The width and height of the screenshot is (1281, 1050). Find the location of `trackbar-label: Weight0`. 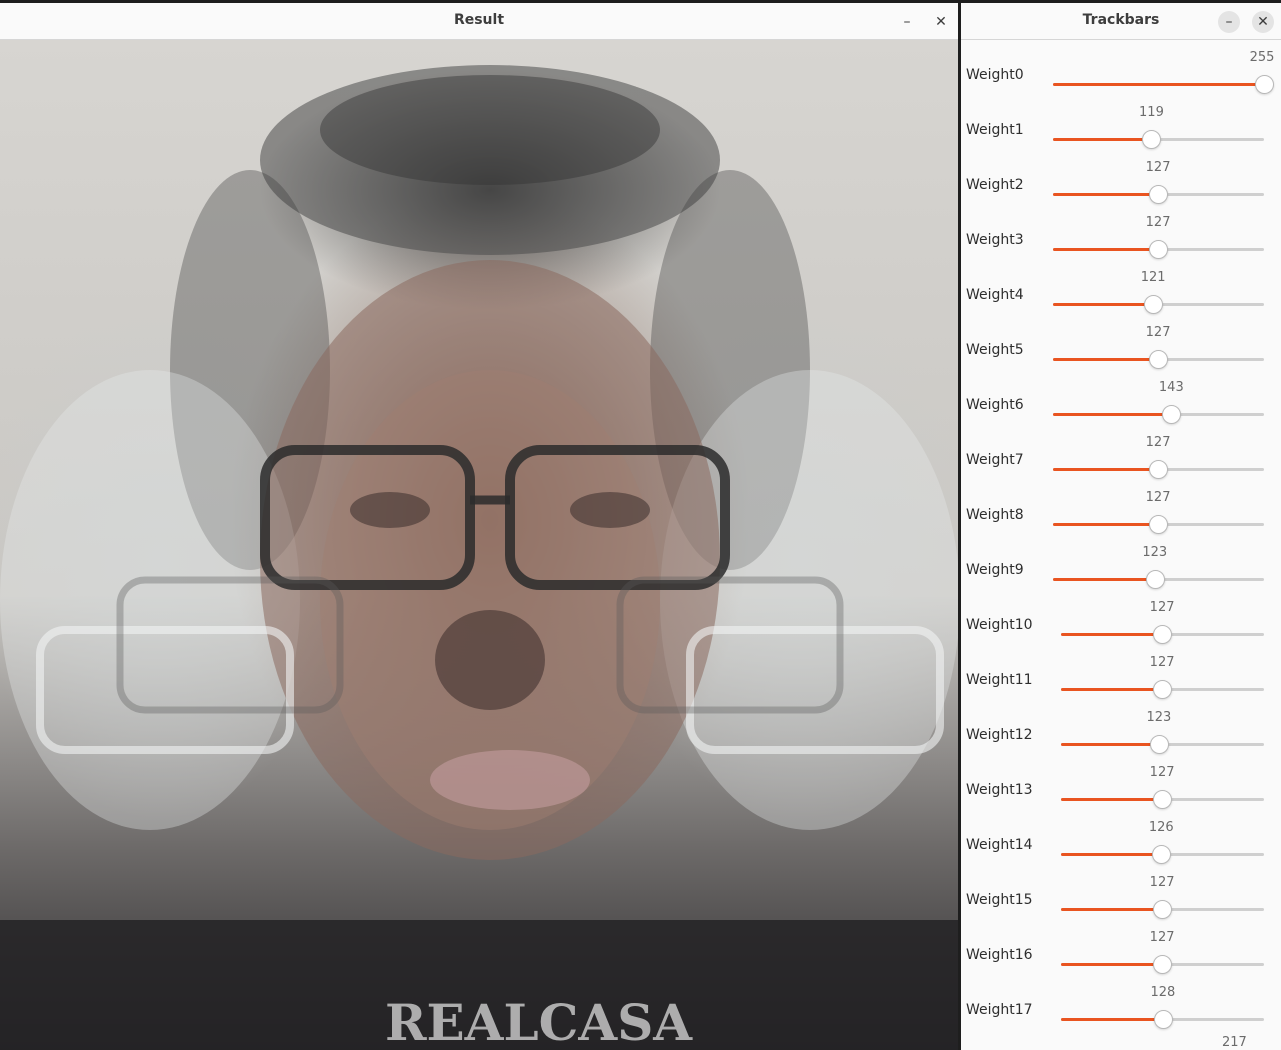

trackbar-label: Weight0 is located at coordinates (995, 75).